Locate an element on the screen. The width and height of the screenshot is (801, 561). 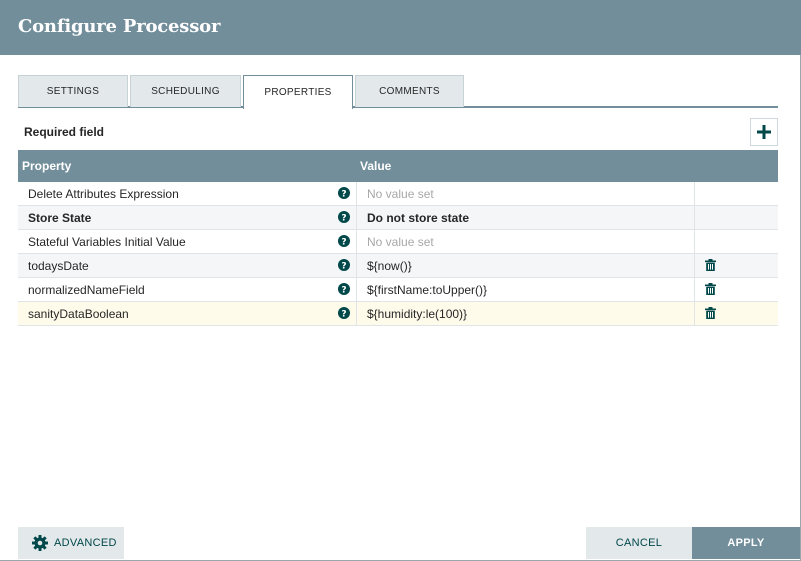
property-value-cell: ${firstName:toUpper()} is located at coordinates (526, 289).